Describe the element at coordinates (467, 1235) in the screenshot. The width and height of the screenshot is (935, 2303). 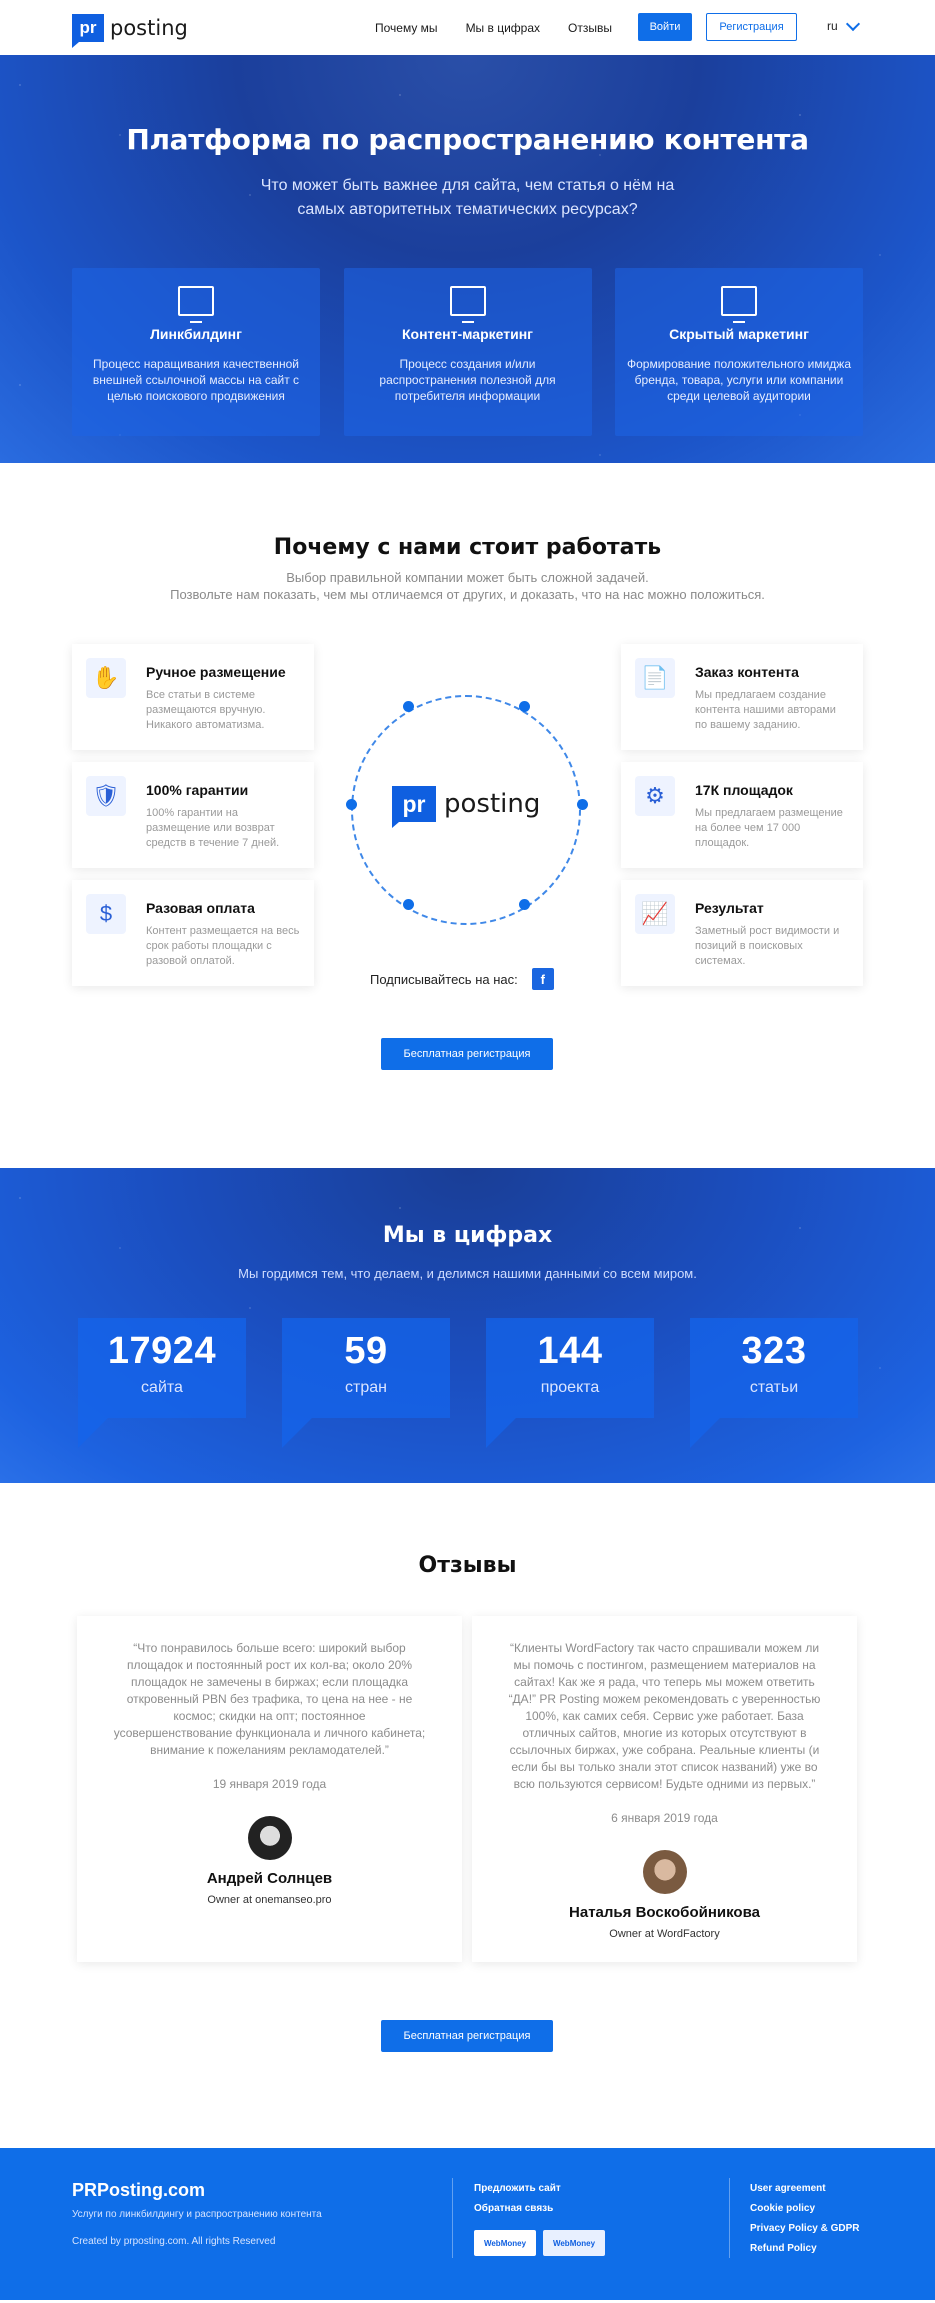
I see `stats-title: Мы в цифрах` at that location.